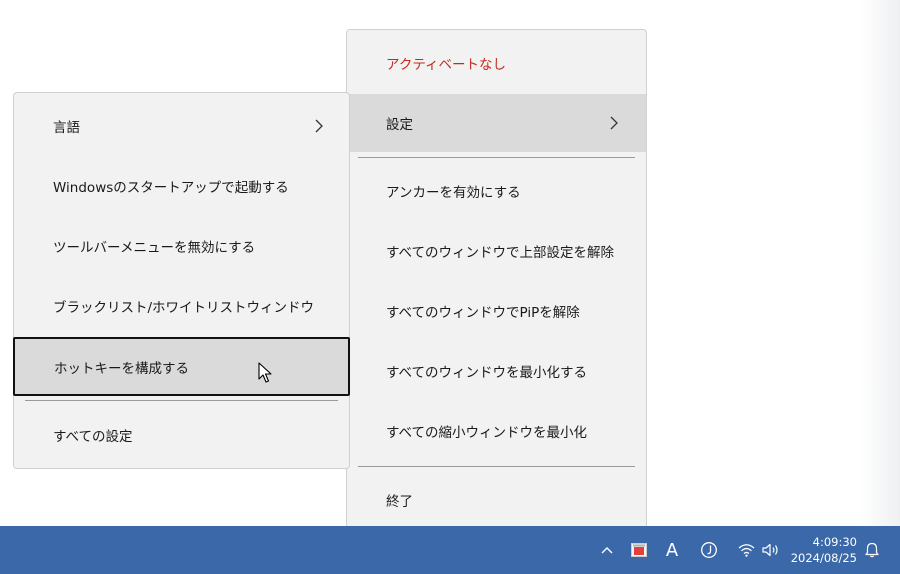 The width and height of the screenshot is (900, 574). What do you see at coordinates (639, 550) in the screenshot?
I see `app-tray-icon` at bounding box center [639, 550].